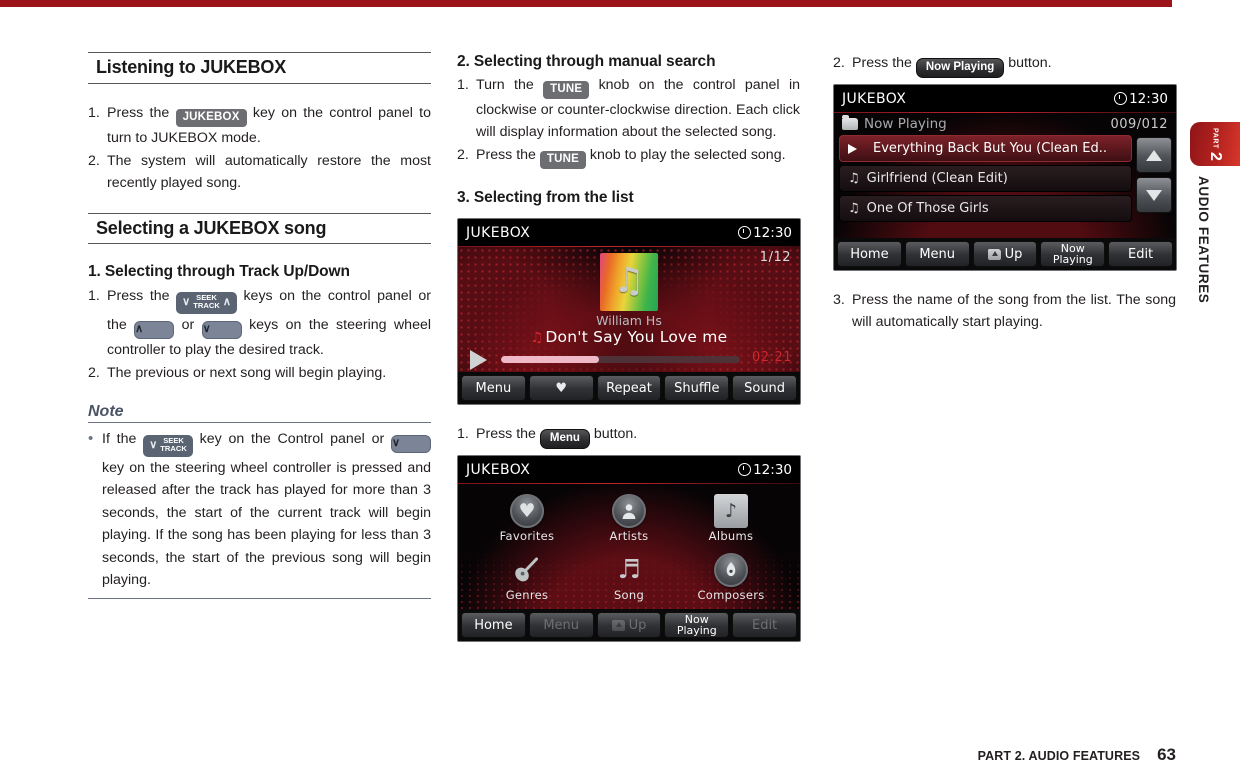  Describe the element at coordinates (985, 208) in the screenshot. I see `list-item: ♫ One Of Those Girls` at that location.